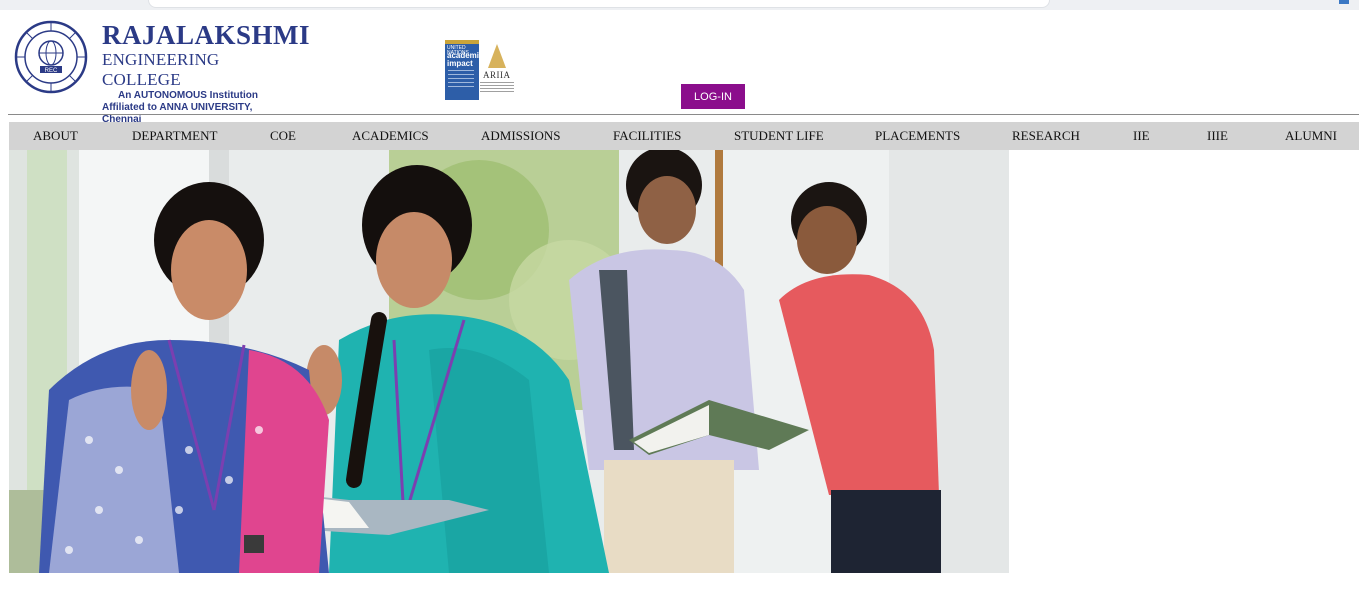 The width and height of the screenshot is (1359, 597). Describe the element at coordinates (51, 71) in the screenshot. I see `seal-text: REC` at that location.